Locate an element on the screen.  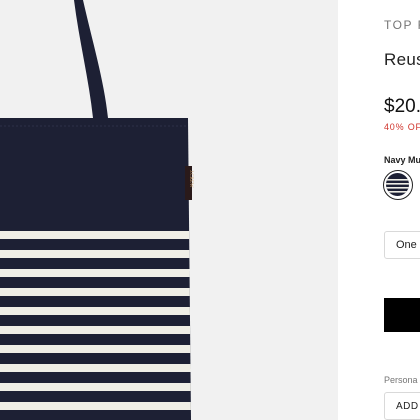
product-title: Reus is located at coordinates (402, 59).